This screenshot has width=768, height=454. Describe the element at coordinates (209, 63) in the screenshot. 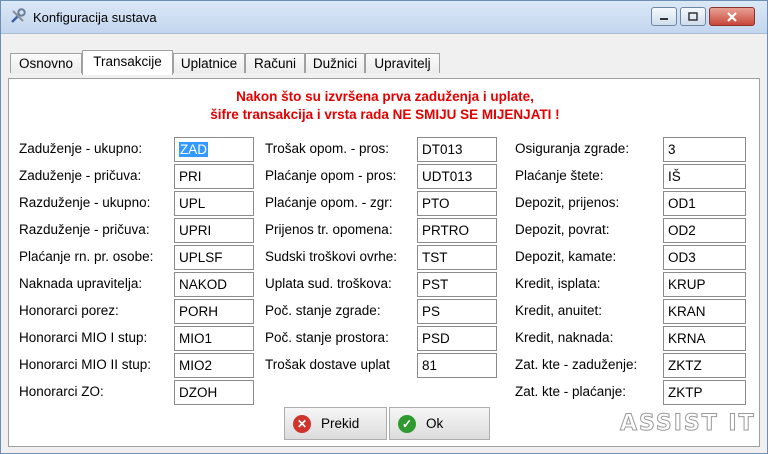

I see `tab-uplatnice: Uplatnice` at that location.